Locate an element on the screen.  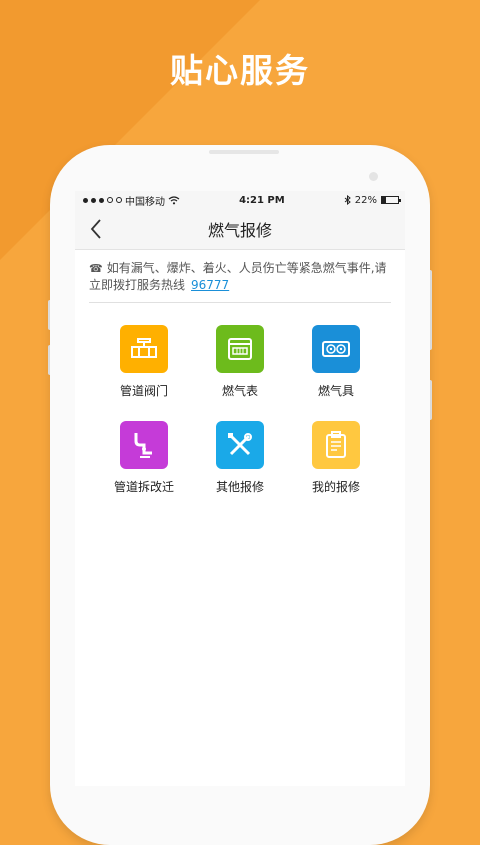
tools-tile is located at coordinates (240, 445).